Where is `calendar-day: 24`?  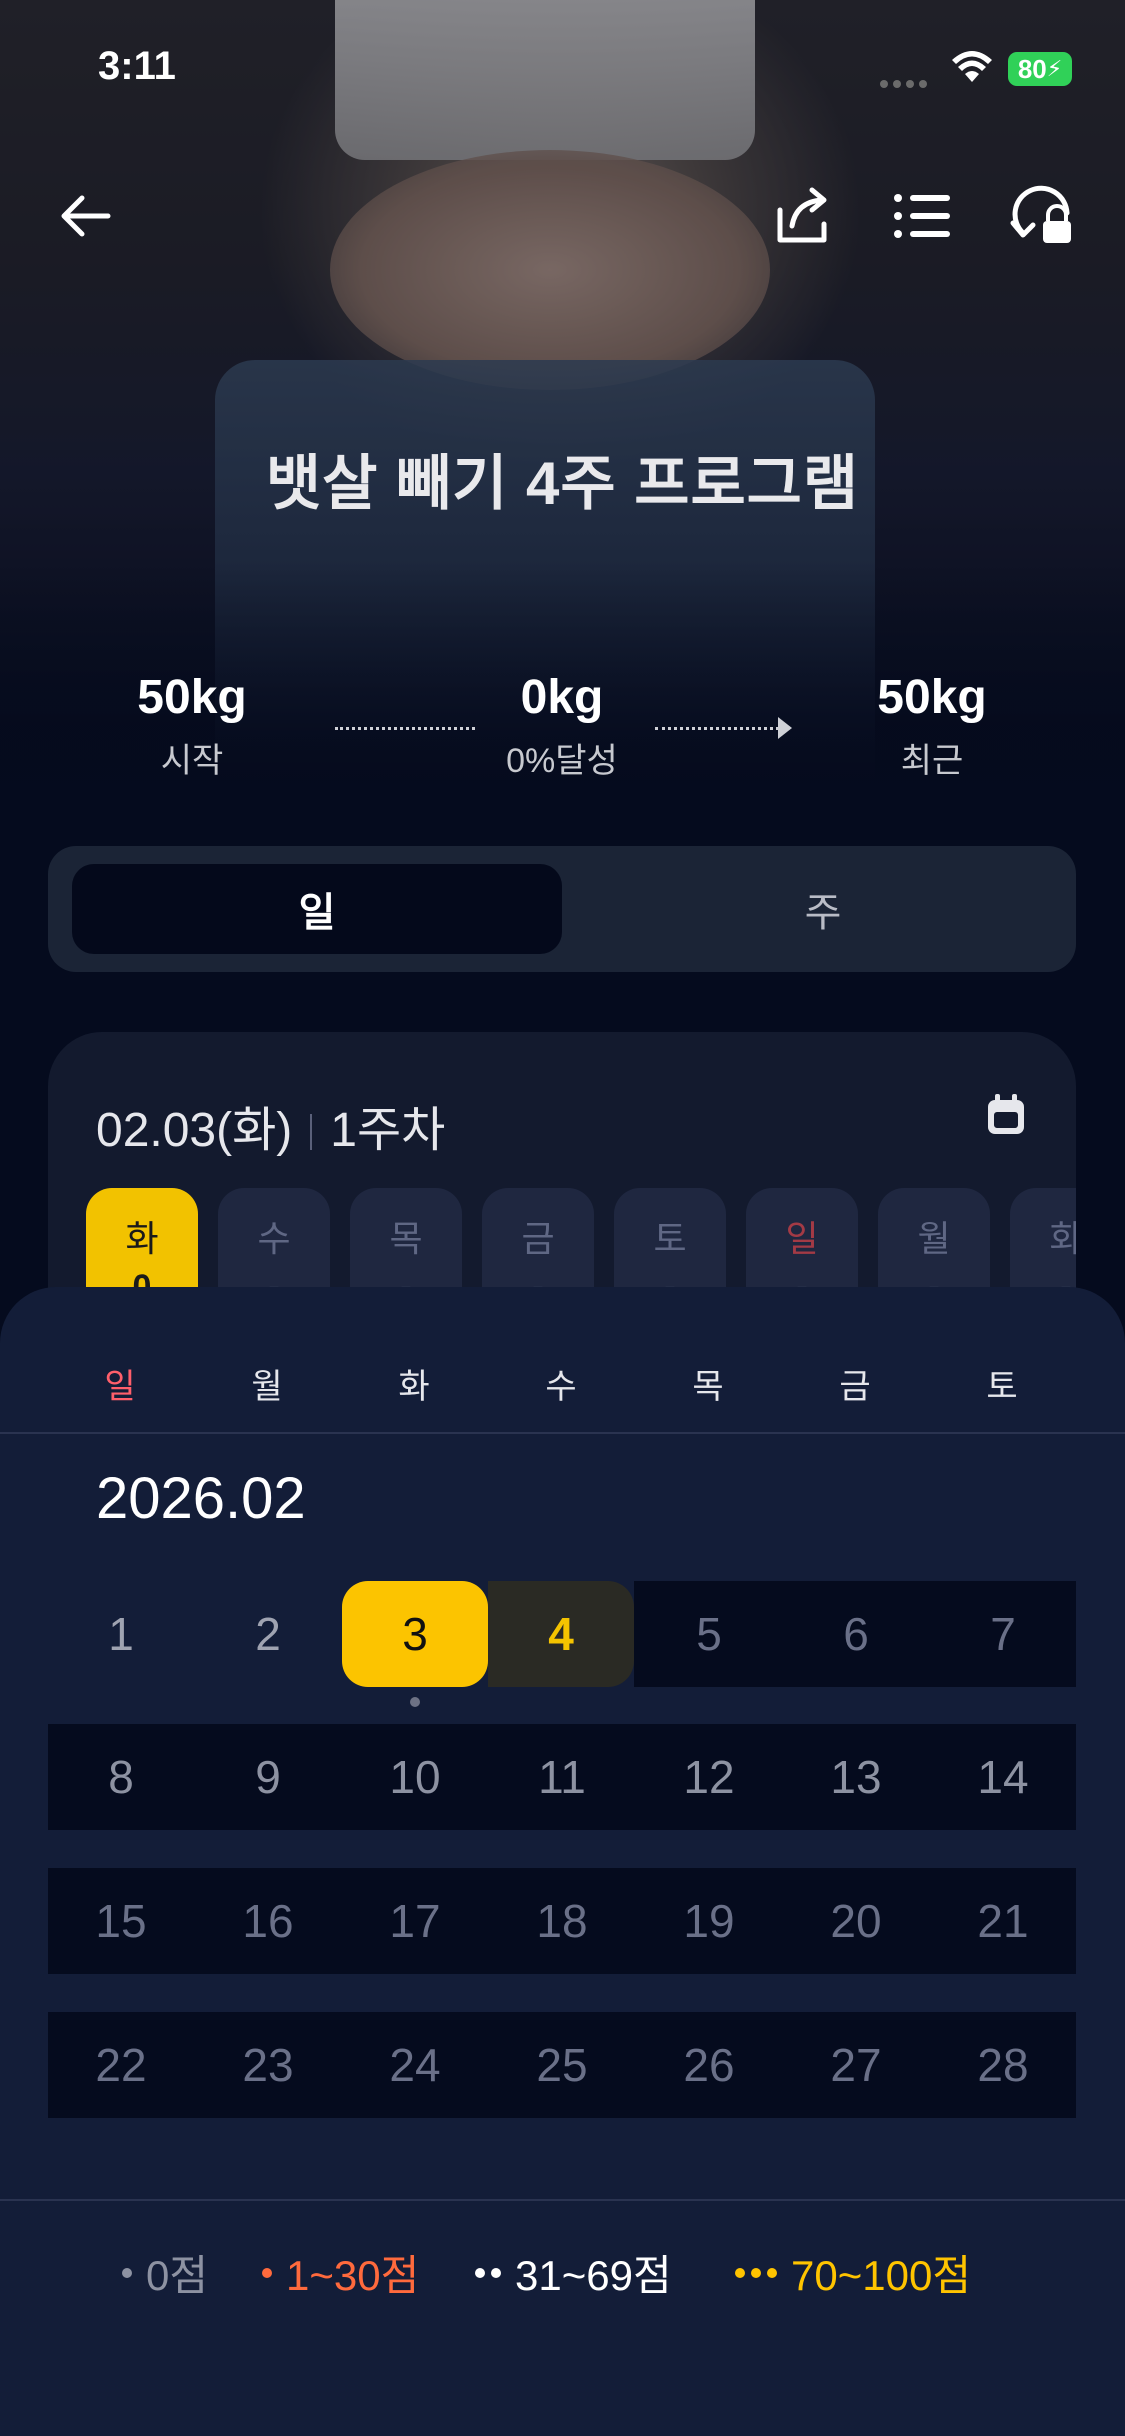 calendar-day: 24 is located at coordinates (415, 2065).